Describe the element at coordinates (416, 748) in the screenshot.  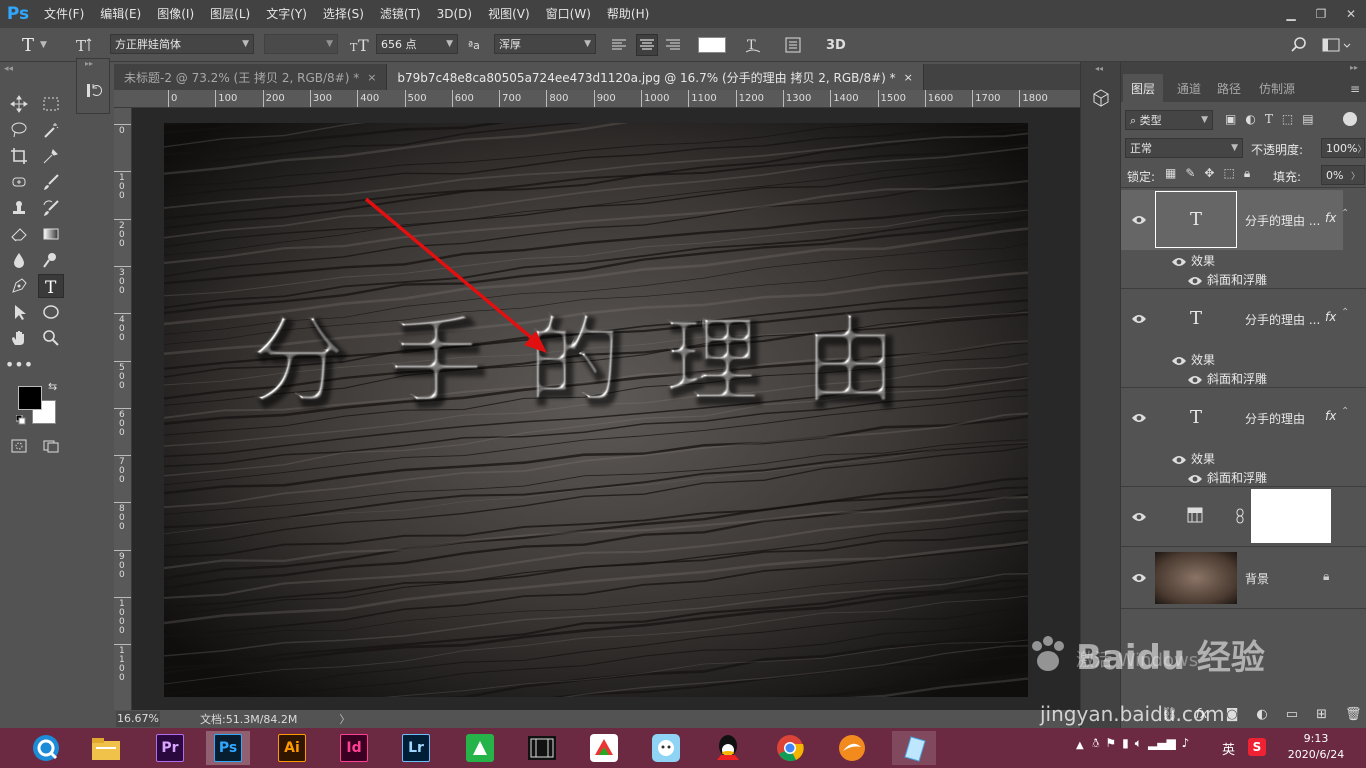
I see `lightroom-icon: Lr` at that location.